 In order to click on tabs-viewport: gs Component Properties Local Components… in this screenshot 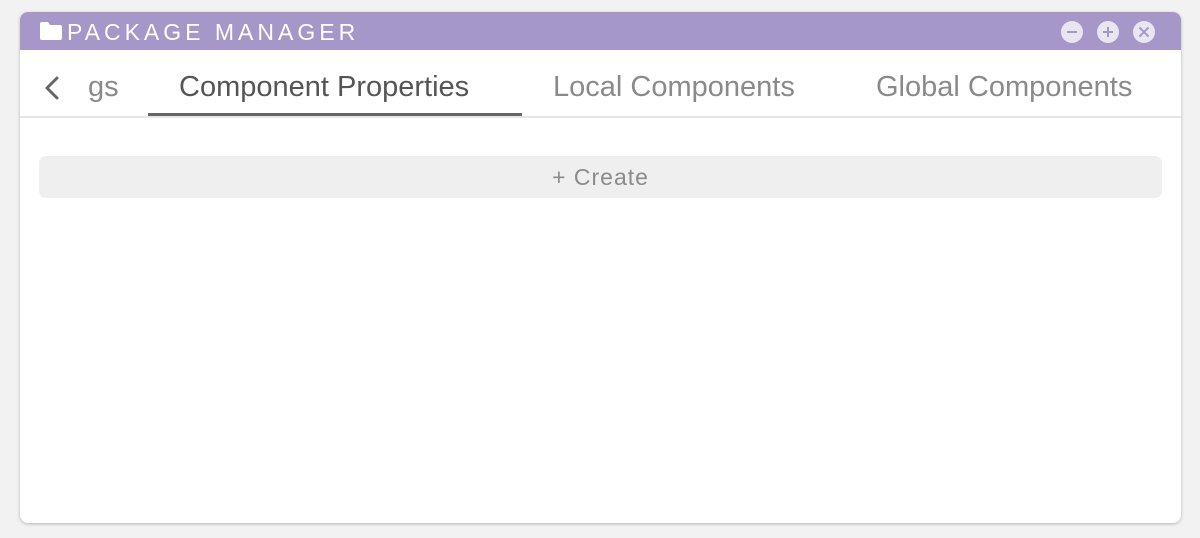, I will do `click(634, 83)`.